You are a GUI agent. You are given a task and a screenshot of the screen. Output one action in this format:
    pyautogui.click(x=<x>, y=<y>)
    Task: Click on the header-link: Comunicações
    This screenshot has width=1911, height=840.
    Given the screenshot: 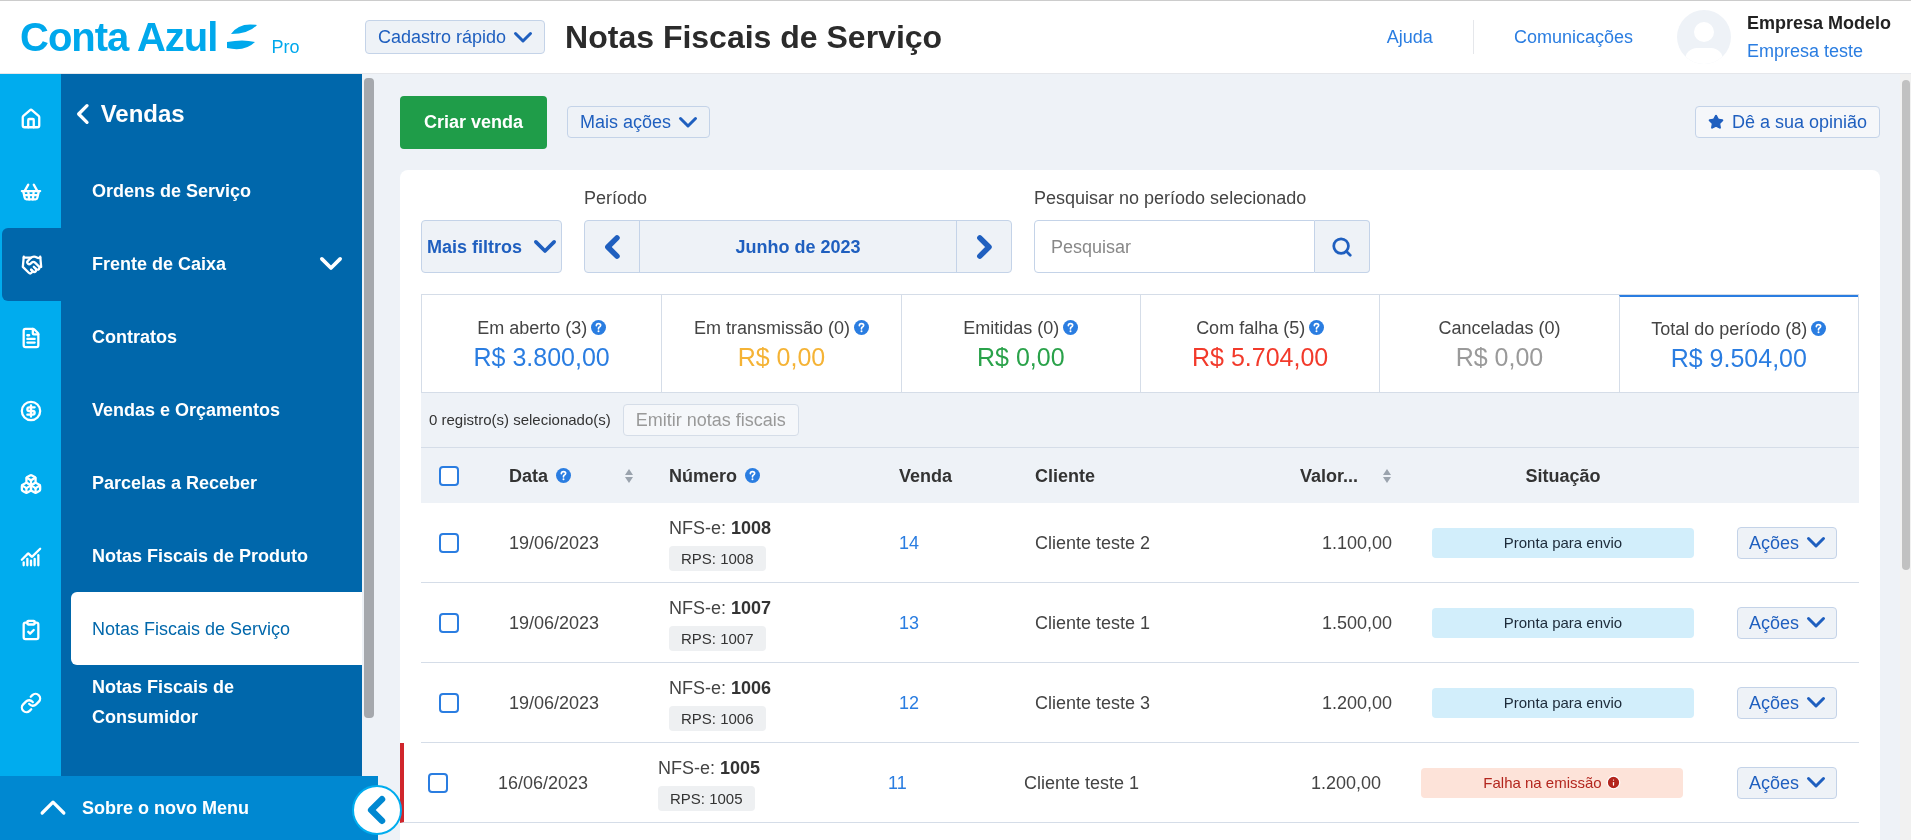 What is the action you would take?
    pyautogui.click(x=1573, y=37)
    